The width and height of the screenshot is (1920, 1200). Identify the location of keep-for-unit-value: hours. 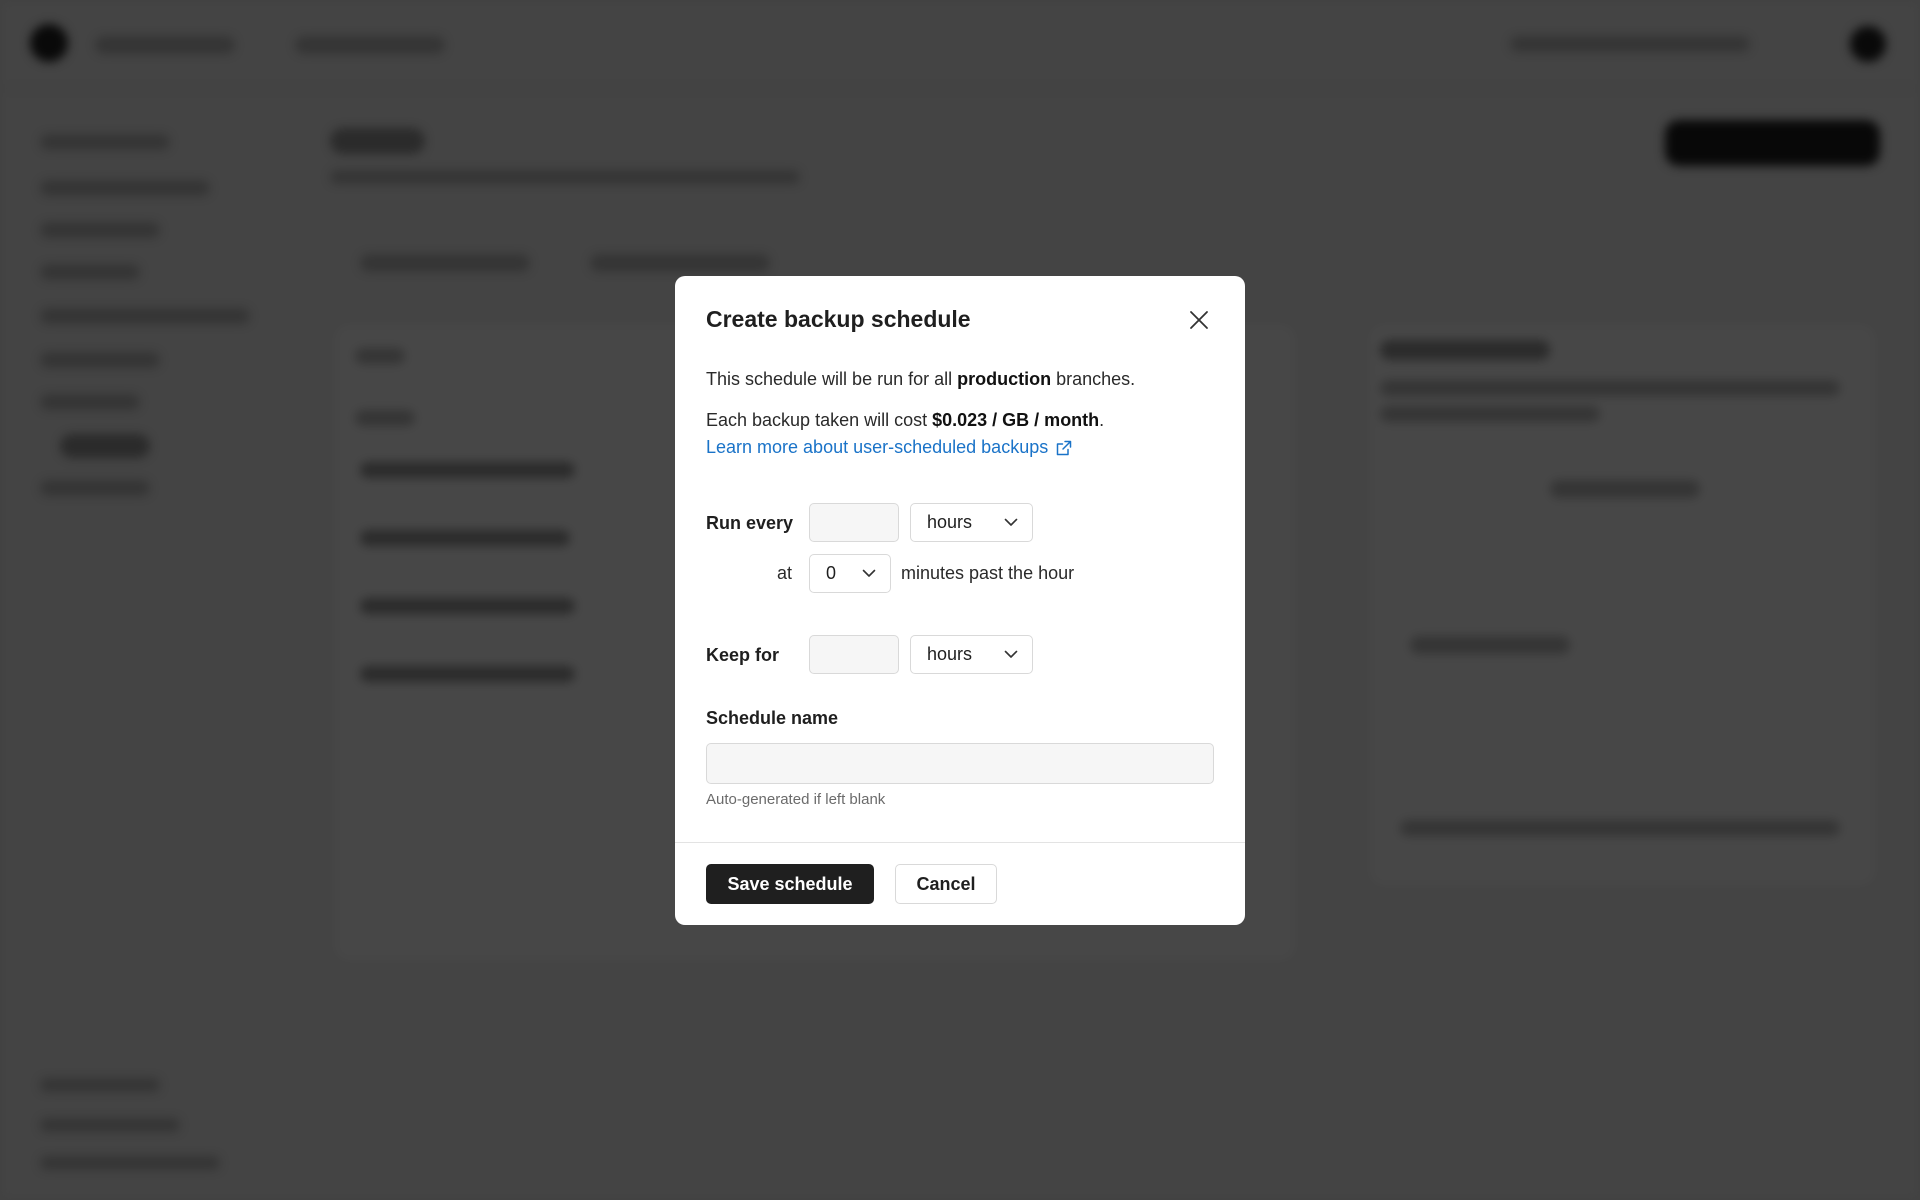
(950, 654).